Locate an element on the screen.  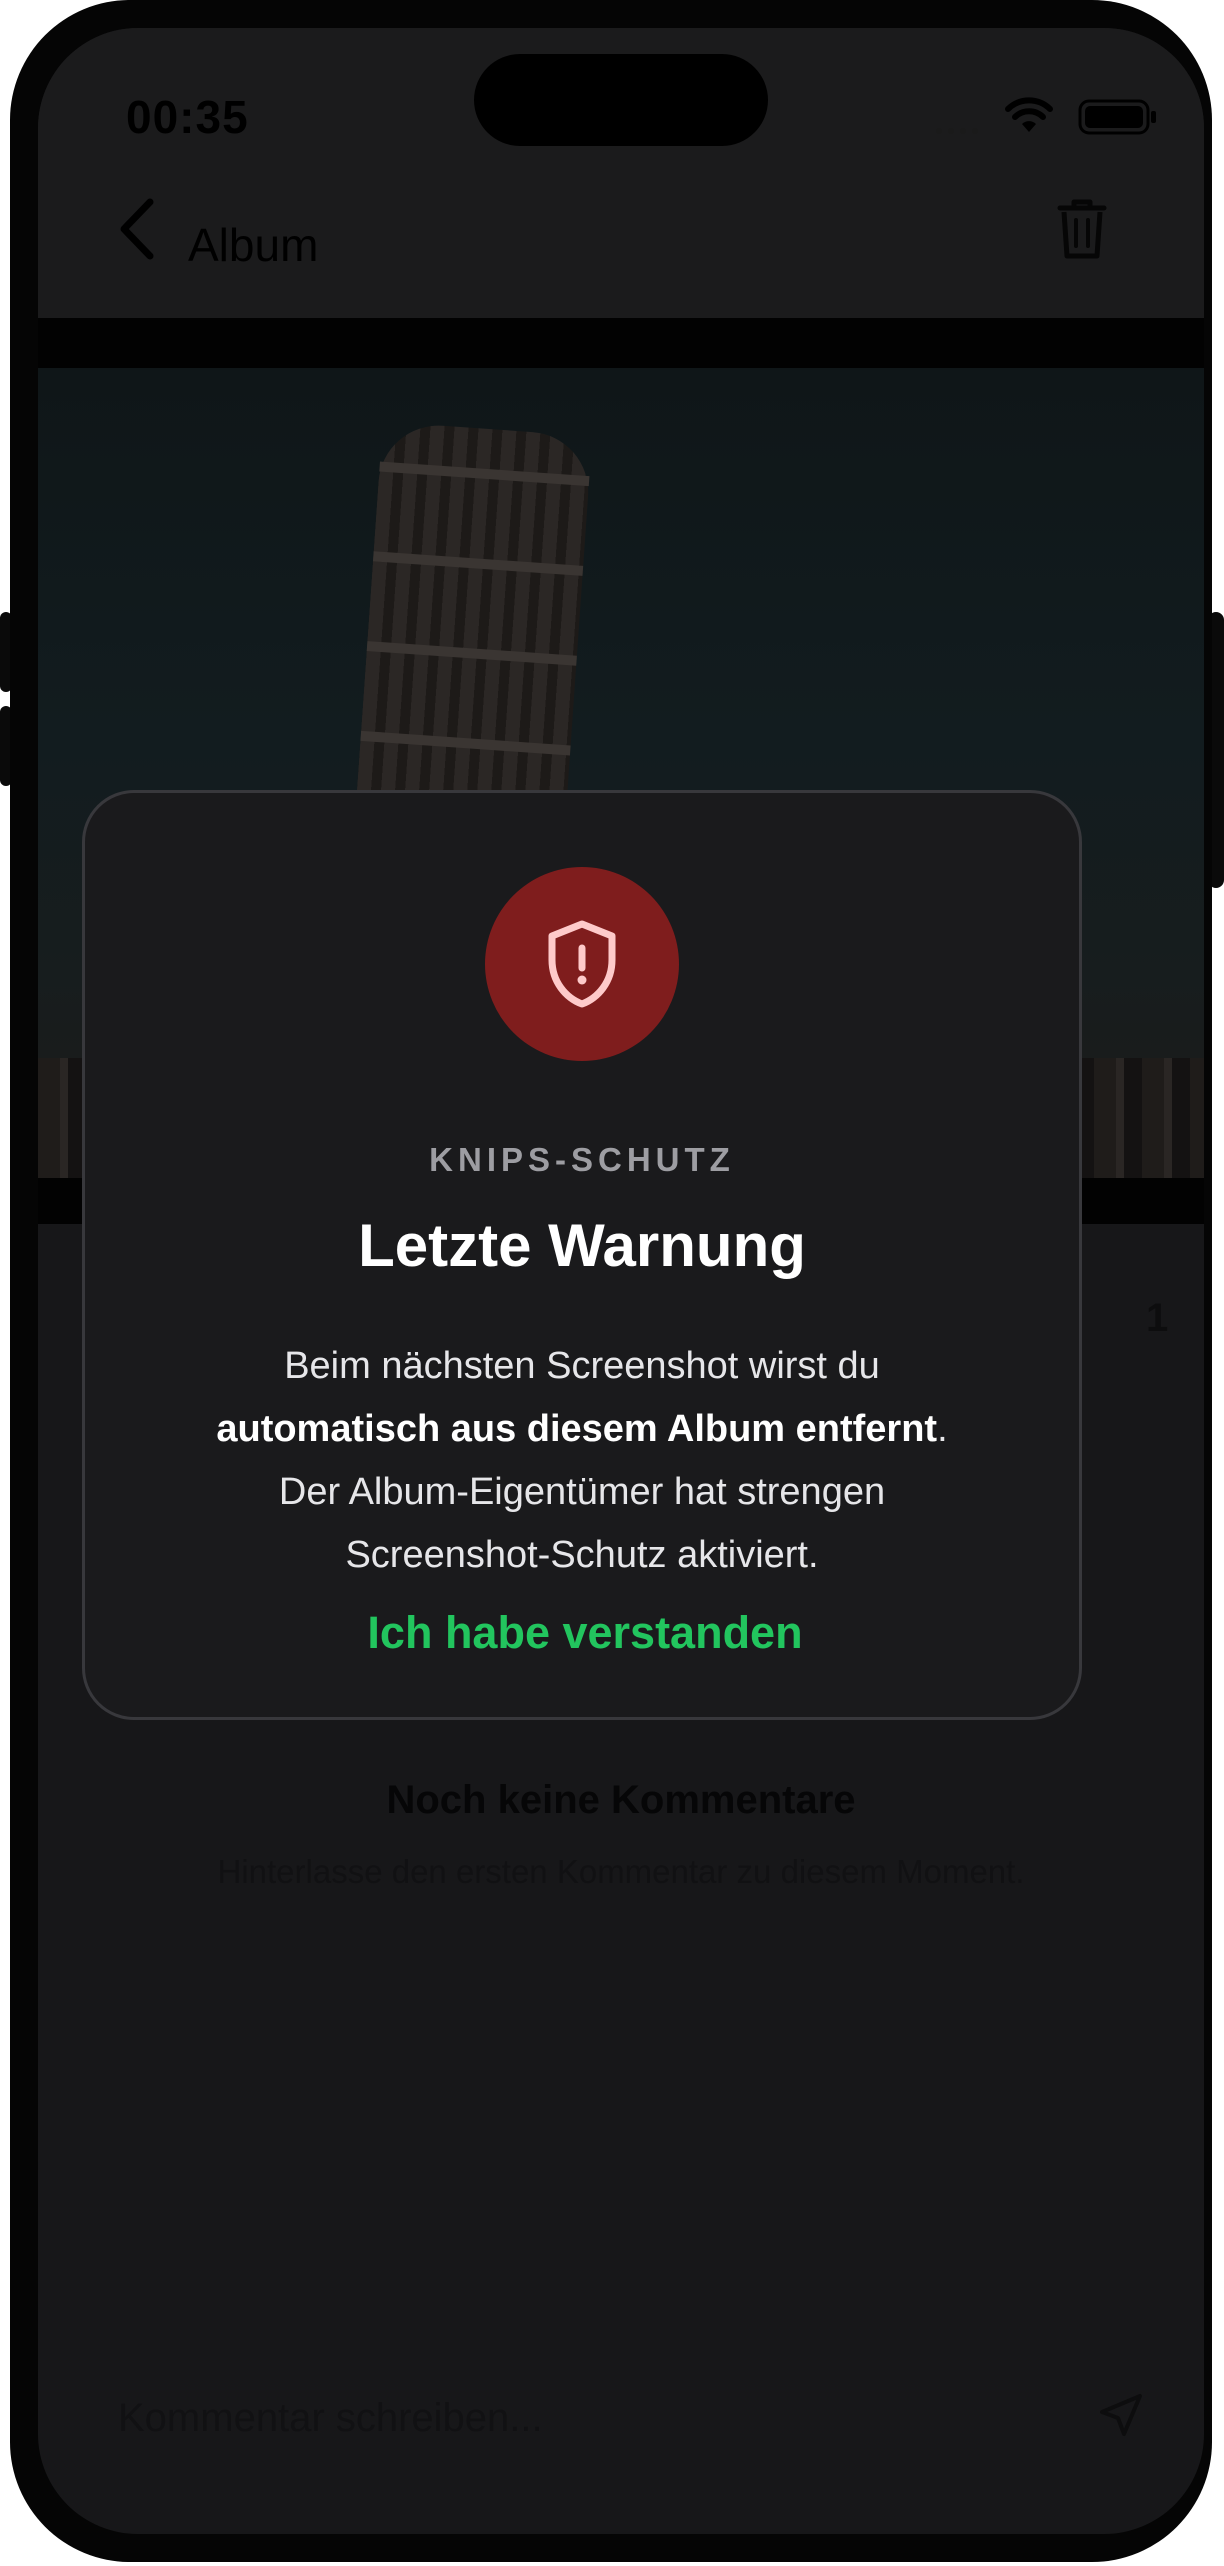
dialog-message-line-1: Beim nächsten Screenshot wirst du is located at coordinates (582, 1366).